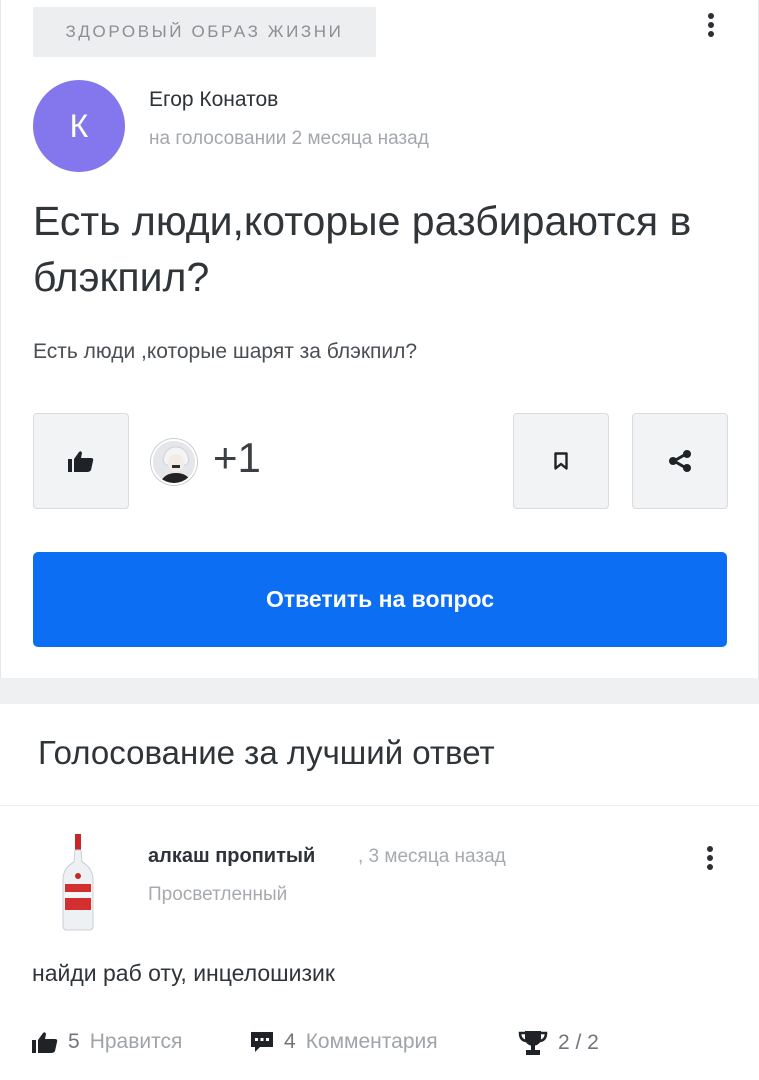  What do you see at coordinates (371, 1041) in the screenshot?
I see `comments-label: Комментария` at bounding box center [371, 1041].